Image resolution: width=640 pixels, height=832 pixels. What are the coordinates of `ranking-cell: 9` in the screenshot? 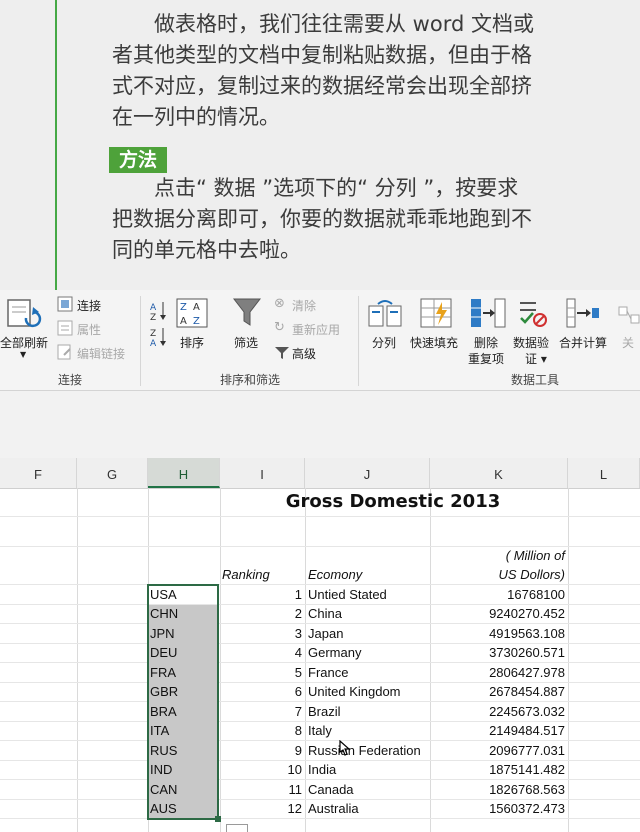 It's located at (262, 750).